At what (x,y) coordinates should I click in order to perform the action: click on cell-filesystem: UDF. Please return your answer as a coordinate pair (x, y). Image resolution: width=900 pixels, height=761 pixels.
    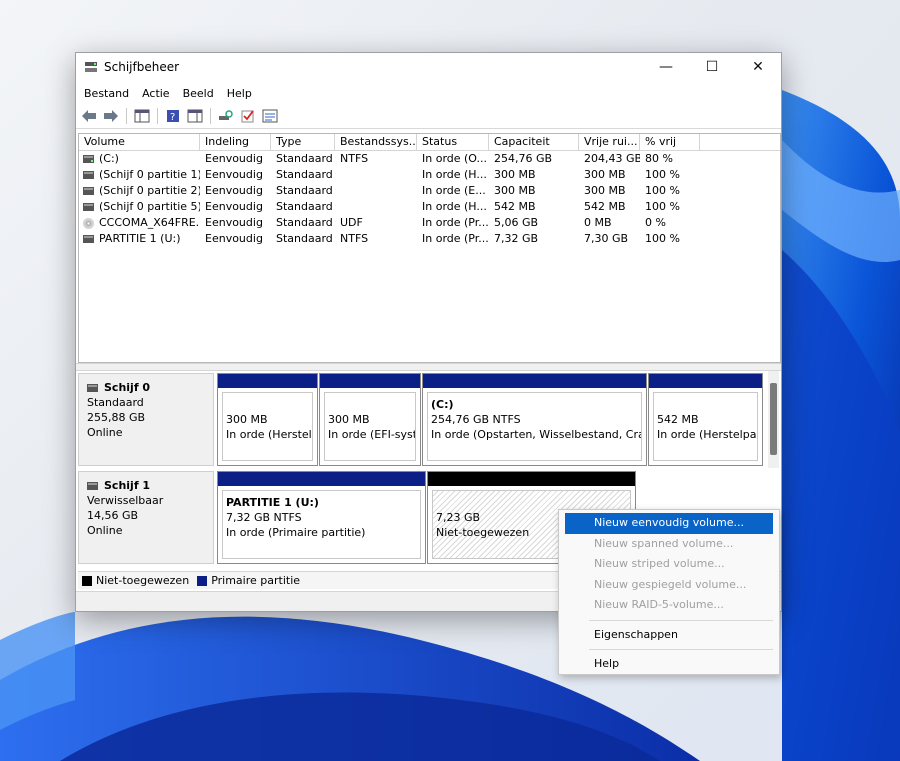
    Looking at the image, I should click on (351, 222).